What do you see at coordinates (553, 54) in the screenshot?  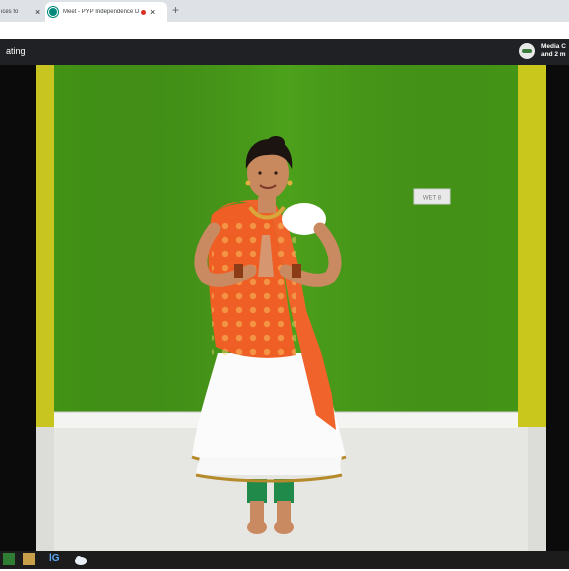 I see `presenter-line2: and 2 m` at bounding box center [553, 54].